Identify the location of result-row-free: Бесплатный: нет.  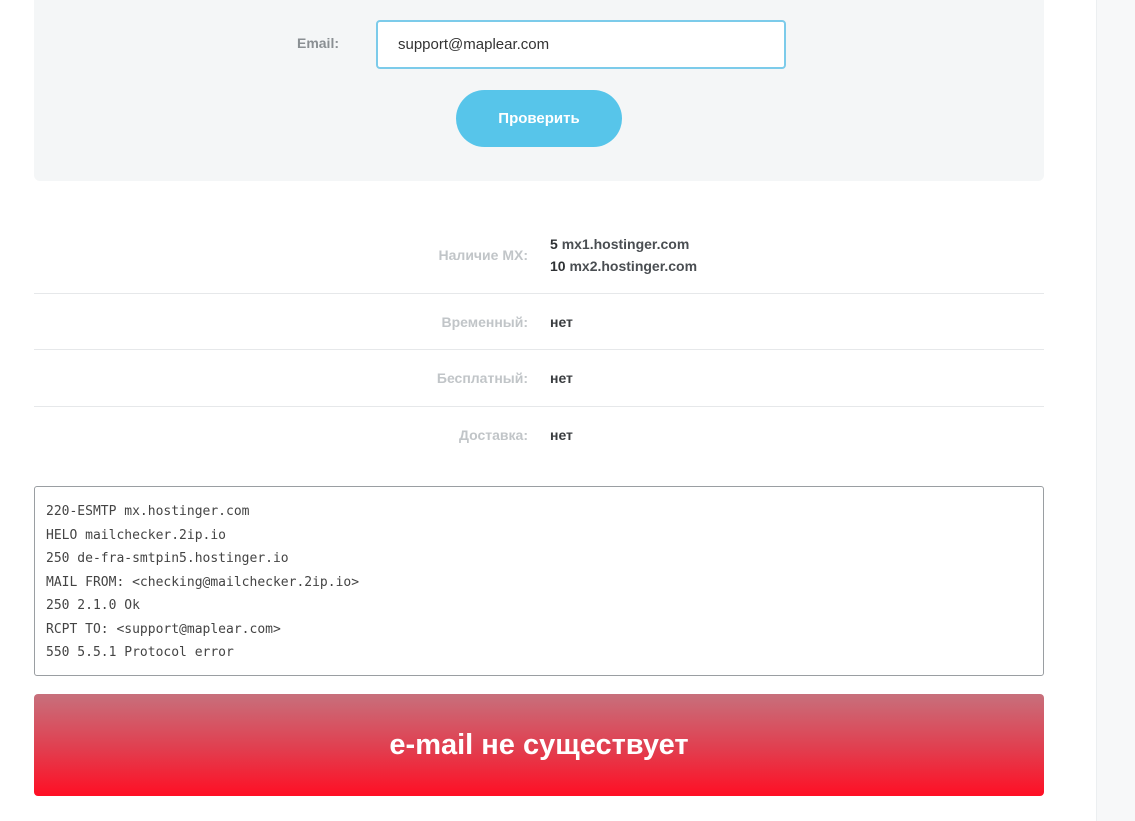
(539, 378).